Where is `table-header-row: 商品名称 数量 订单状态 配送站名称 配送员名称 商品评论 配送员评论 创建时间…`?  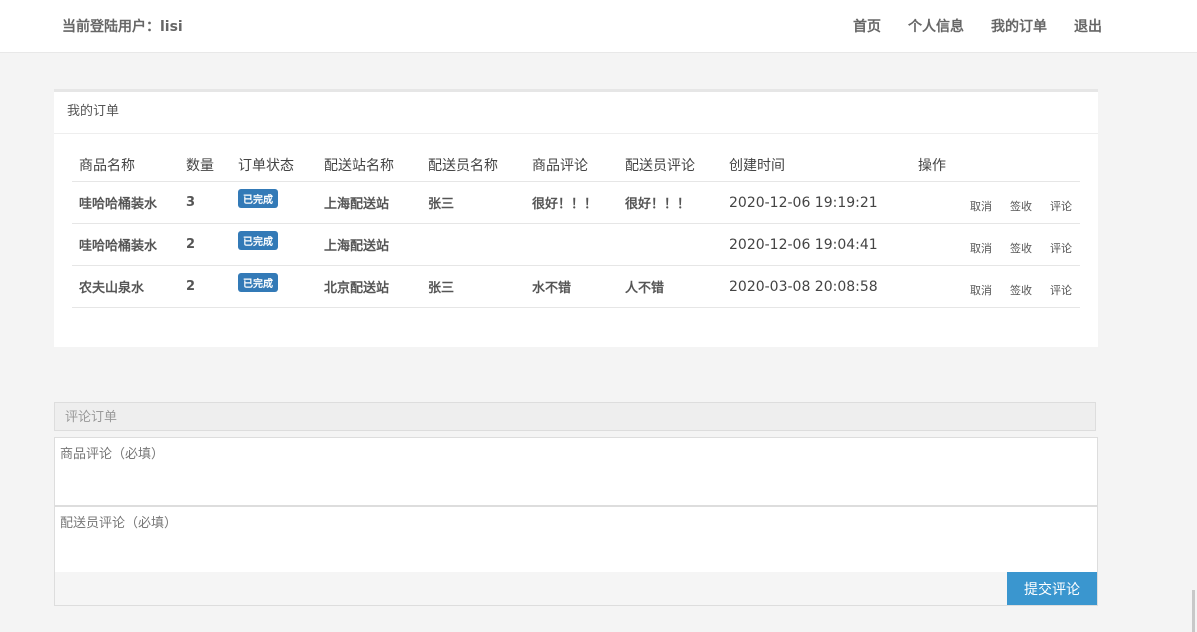 table-header-row: 商品名称 数量 订单状态 配送站名称 配送员名称 商品评论 配送员评论 创建时间… is located at coordinates (576, 165).